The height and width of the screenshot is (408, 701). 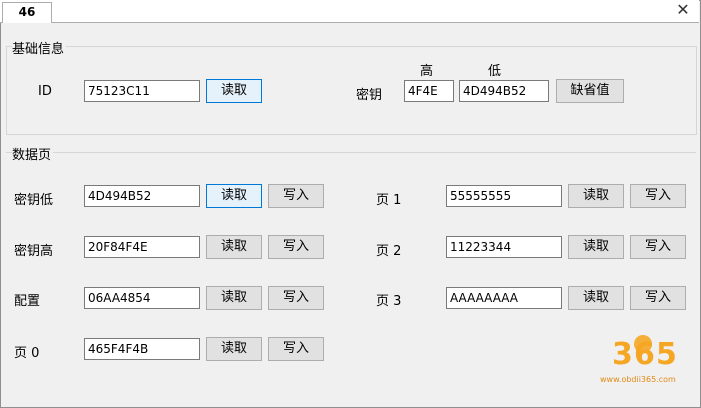 I want to click on page-read-button-page3: 读取, so click(x=596, y=298).